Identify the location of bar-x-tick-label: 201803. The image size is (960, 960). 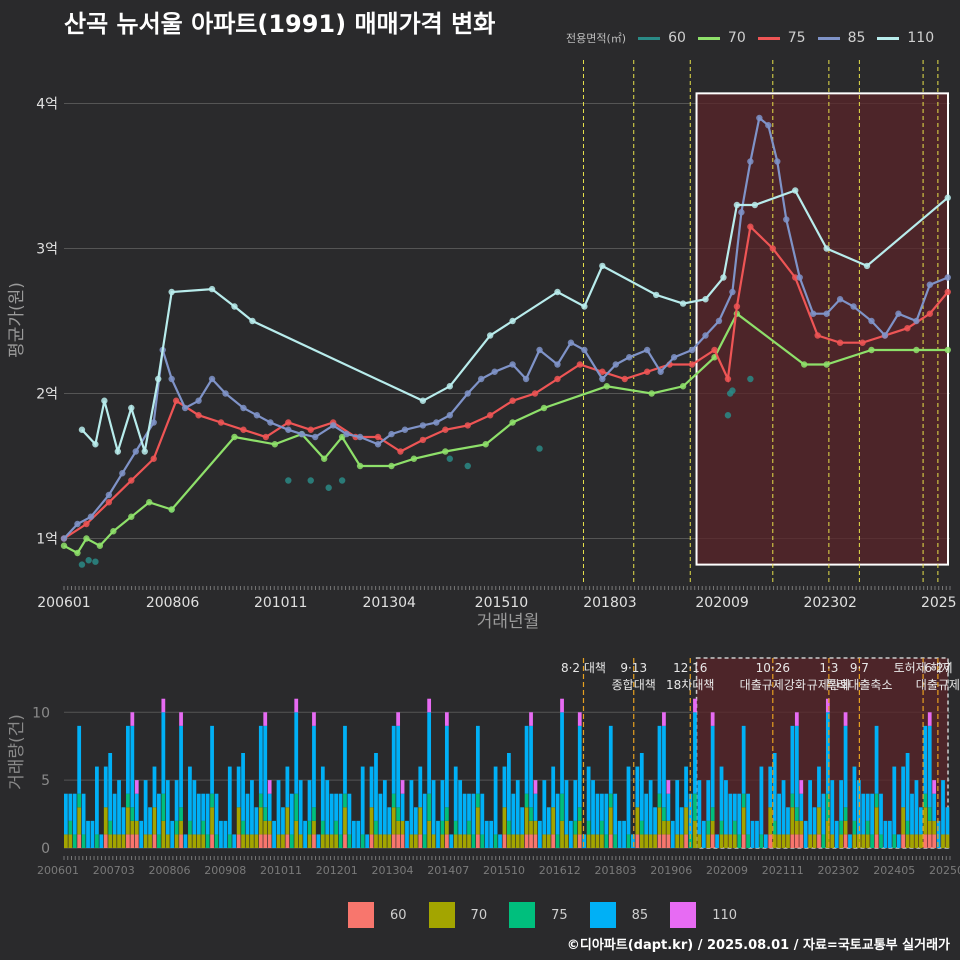
(616, 870).